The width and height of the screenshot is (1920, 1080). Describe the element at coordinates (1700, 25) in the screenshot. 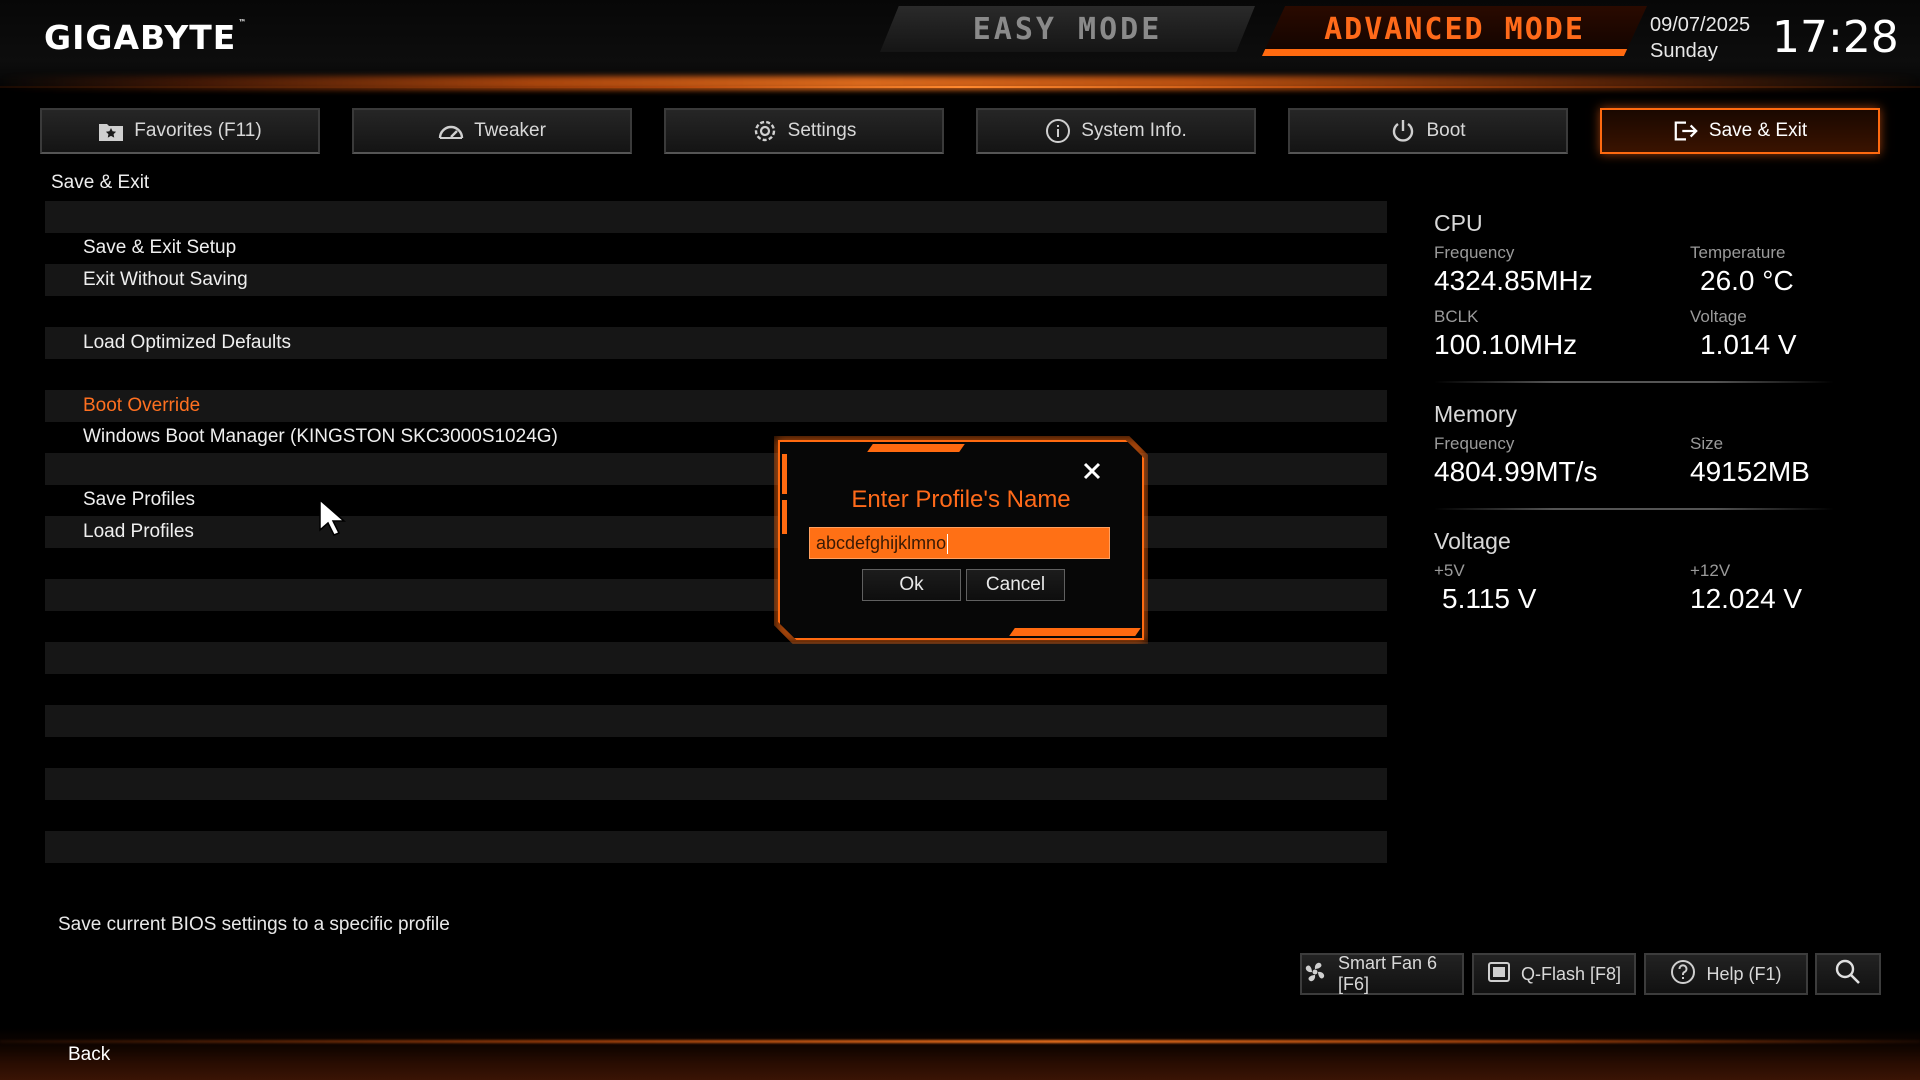

I see `date-text: 09/07/2025` at that location.